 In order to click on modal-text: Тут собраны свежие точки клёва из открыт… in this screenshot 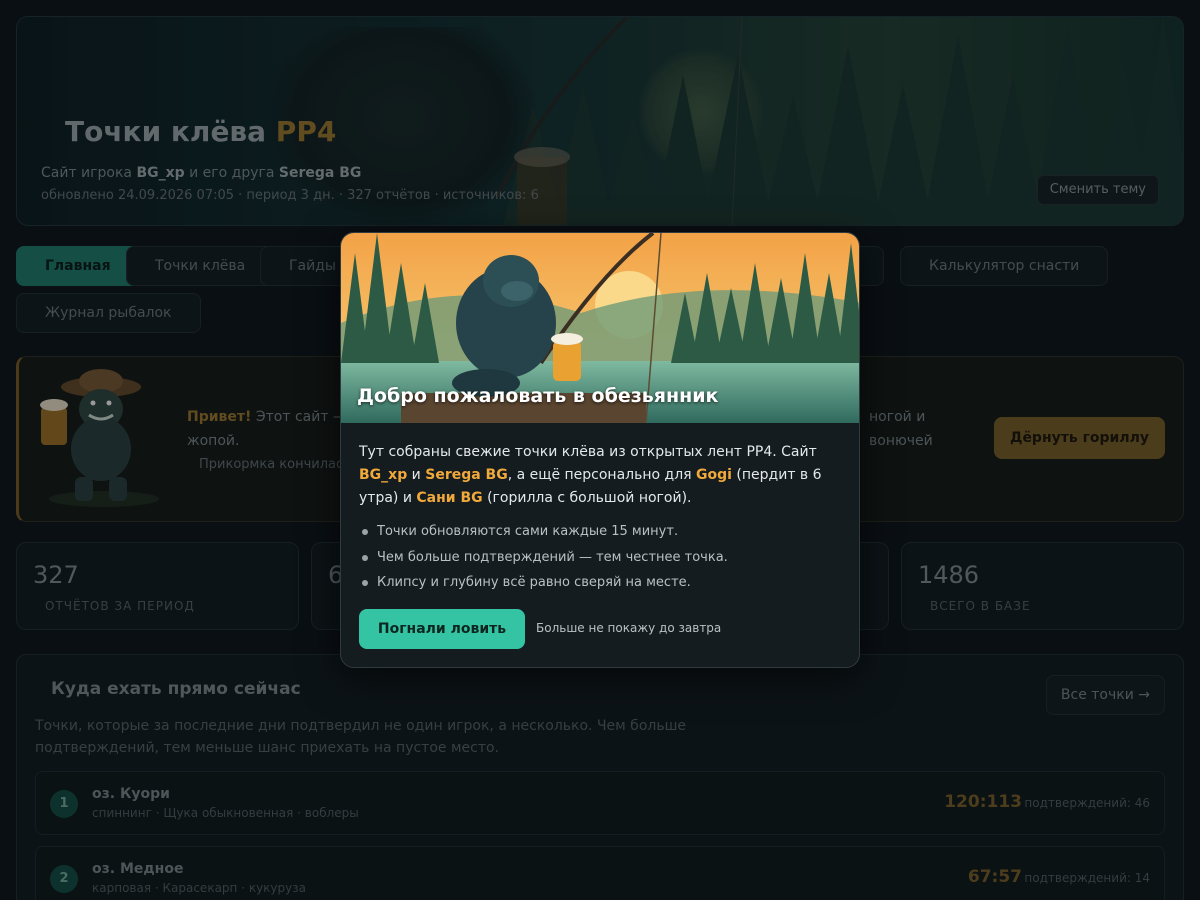, I will do `click(588, 452)`.